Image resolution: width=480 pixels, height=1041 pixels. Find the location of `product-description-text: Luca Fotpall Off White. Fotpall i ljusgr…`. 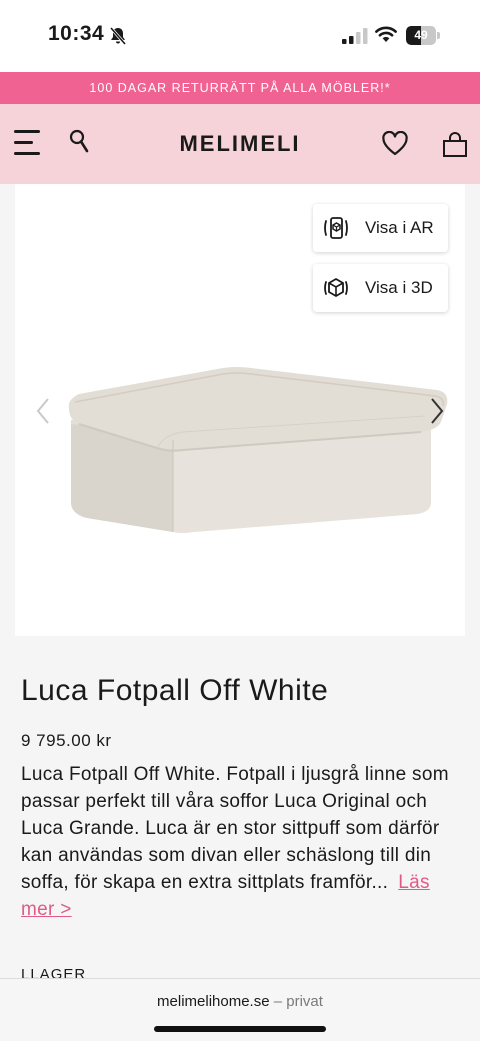

product-description-text: Luca Fotpall Off White. Fotpall i ljusgr… is located at coordinates (235, 828).